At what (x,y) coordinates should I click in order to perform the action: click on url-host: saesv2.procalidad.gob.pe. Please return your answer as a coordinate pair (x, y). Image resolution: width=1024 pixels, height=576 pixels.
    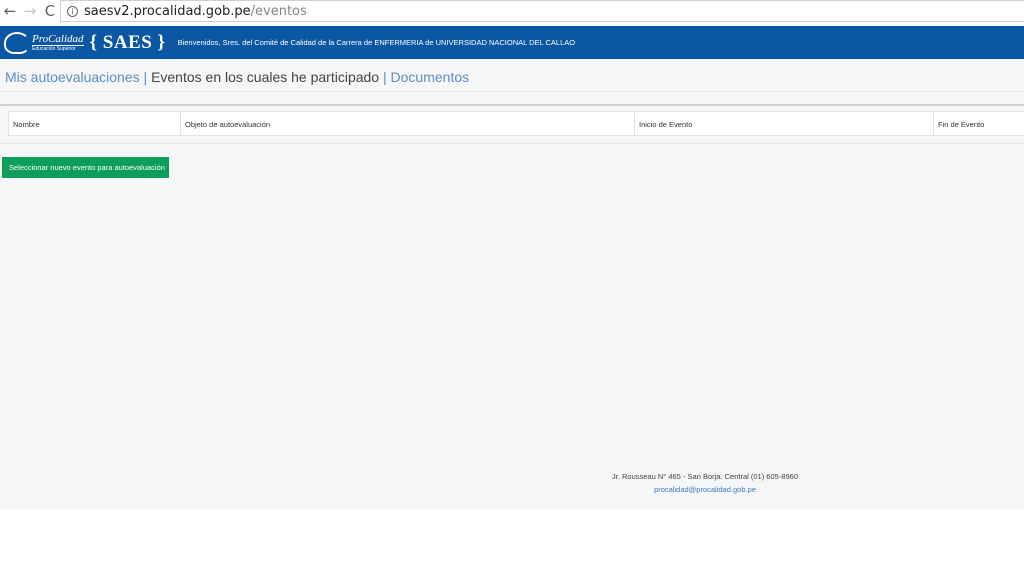
    Looking at the image, I should click on (167, 11).